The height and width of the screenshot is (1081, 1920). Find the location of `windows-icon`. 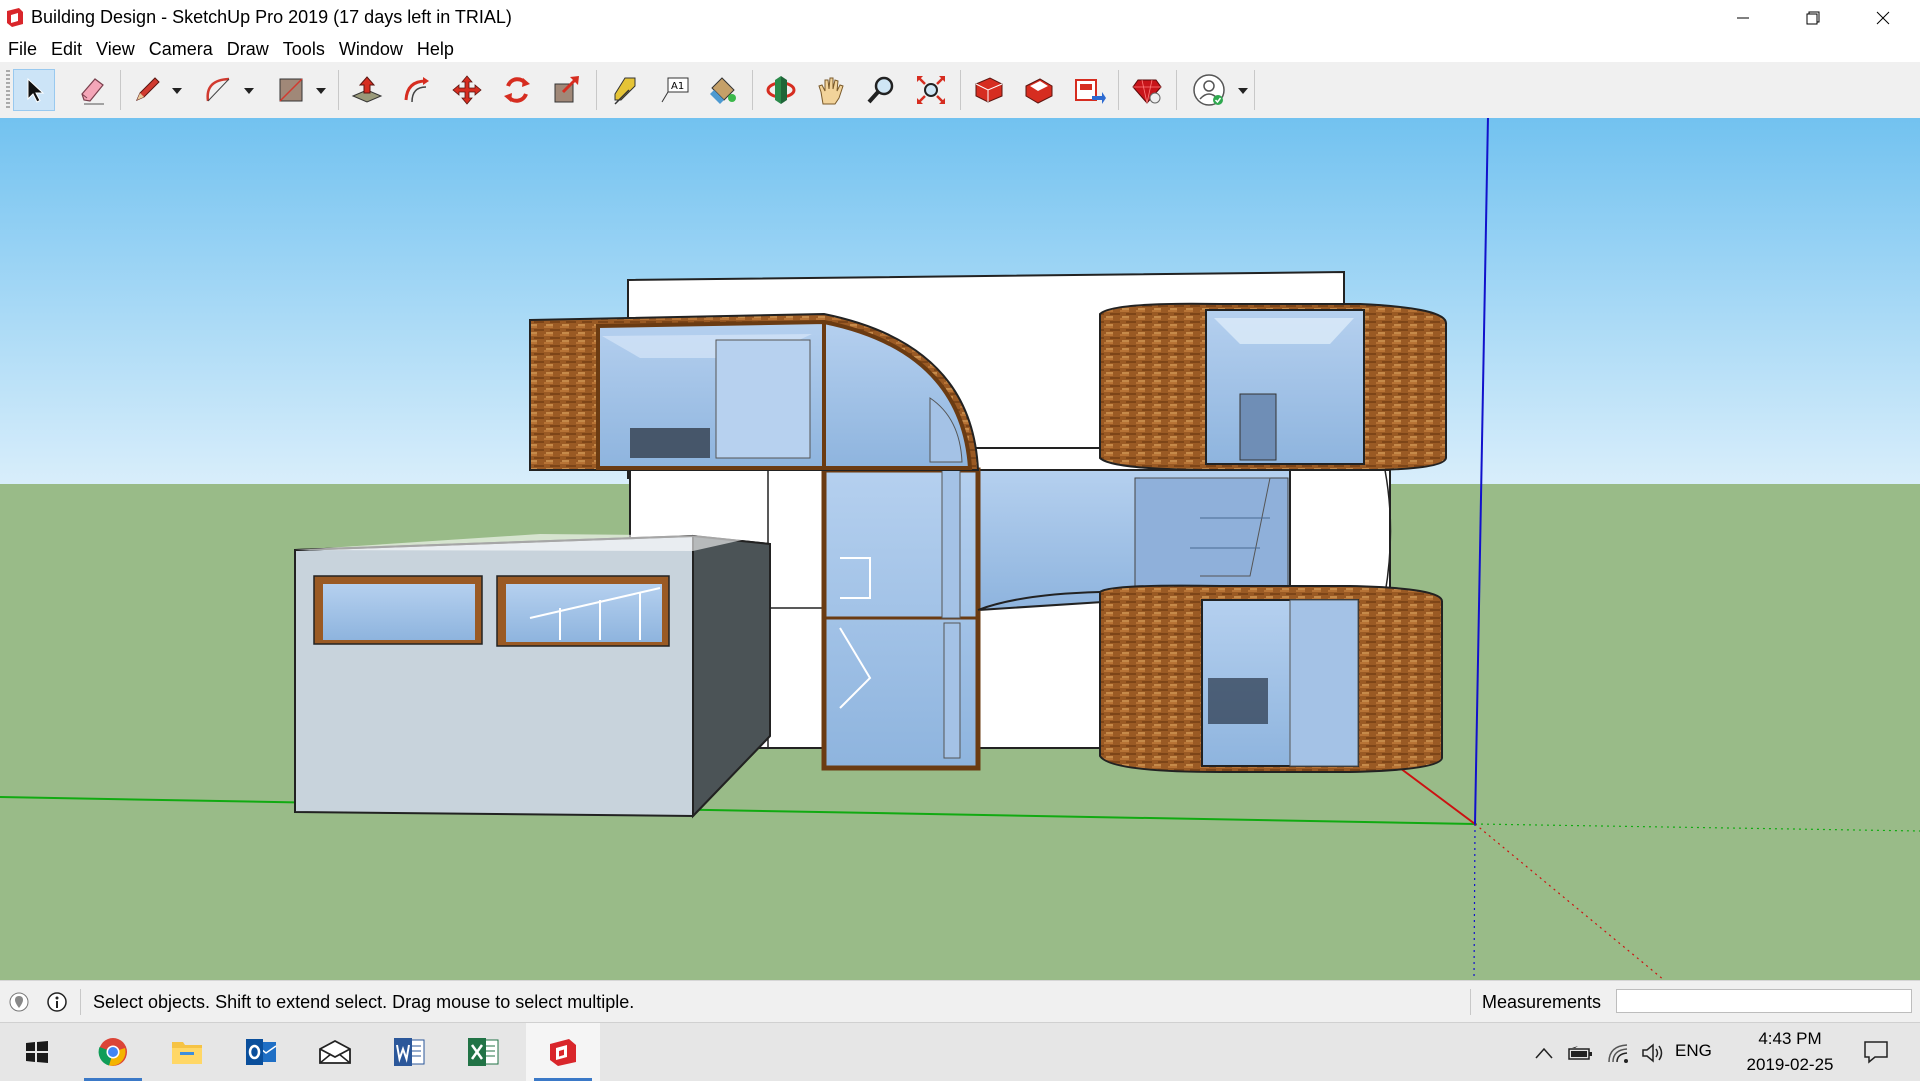

windows-icon is located at coordinates (37, 1052).